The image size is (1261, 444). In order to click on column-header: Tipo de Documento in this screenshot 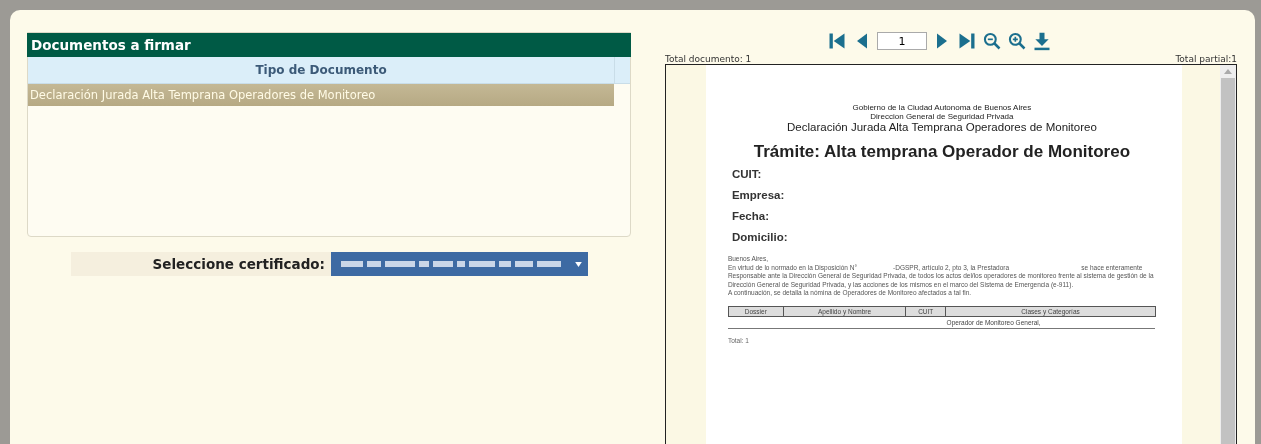, I will do `click(321, 70)`.